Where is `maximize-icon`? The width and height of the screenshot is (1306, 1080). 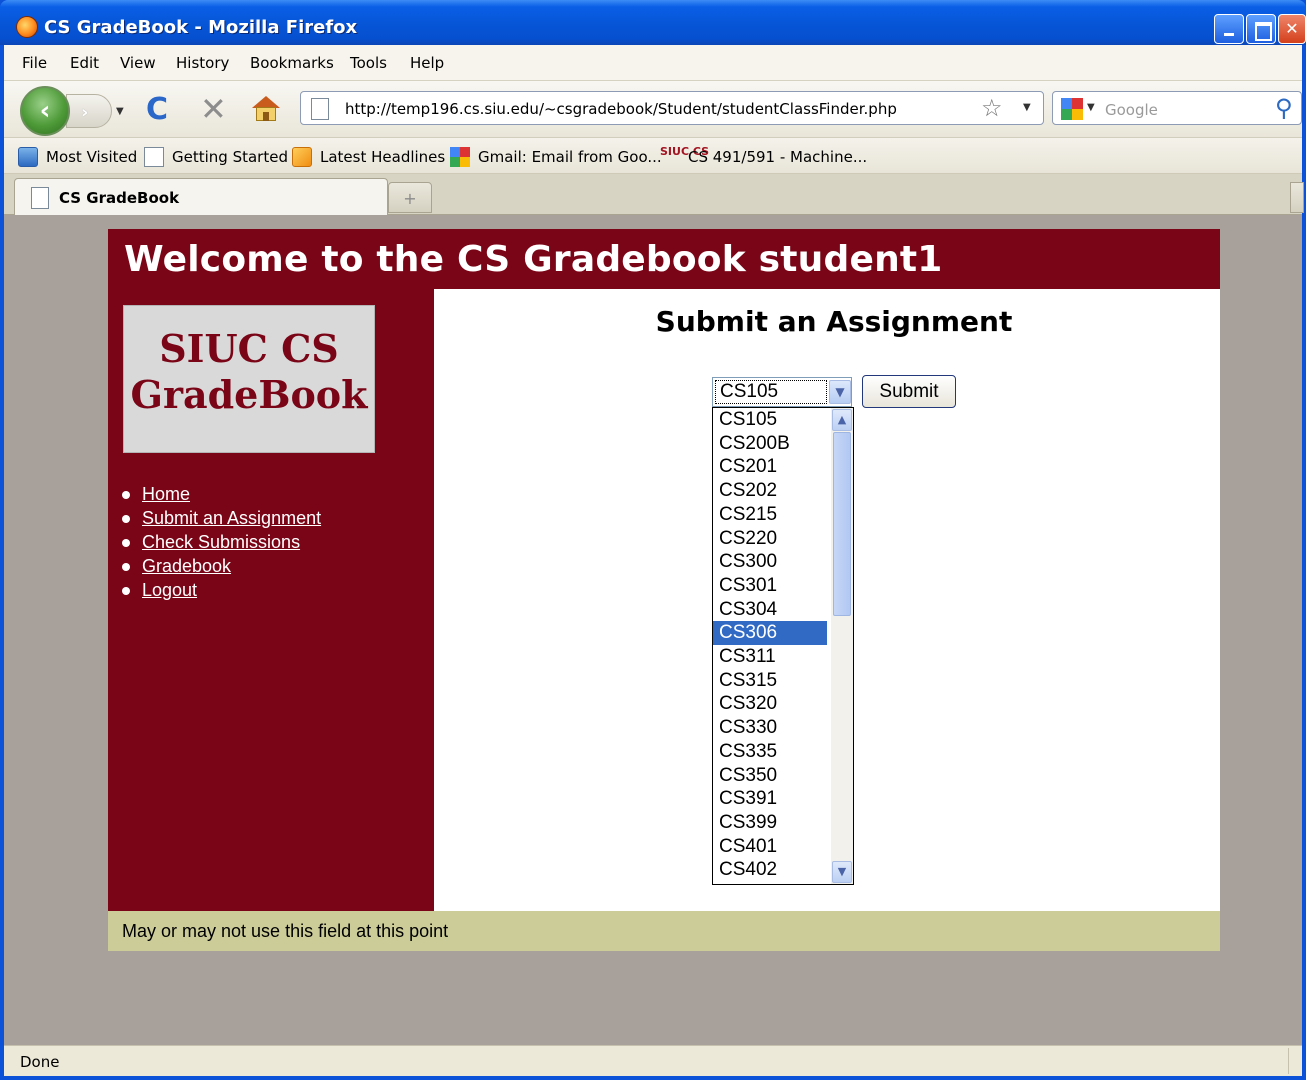 maximize-icon is located at coordinates (1261, 29).